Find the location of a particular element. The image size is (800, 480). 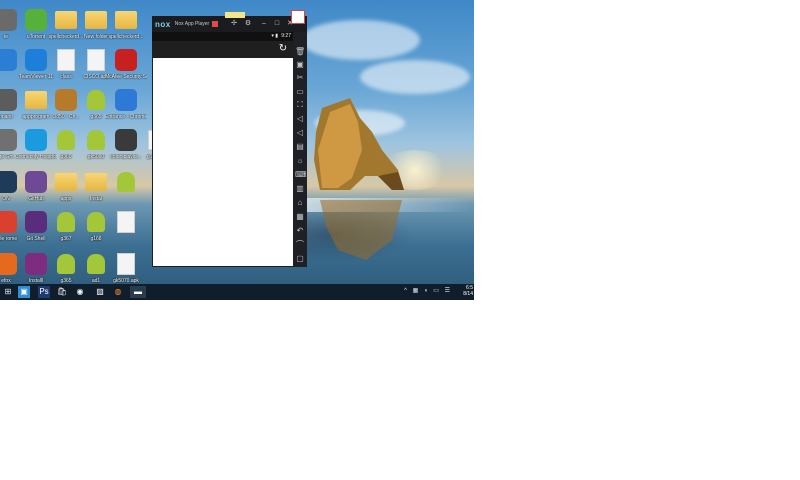

nox-window-title: Nox App Player is located at coordinates (192, 24).